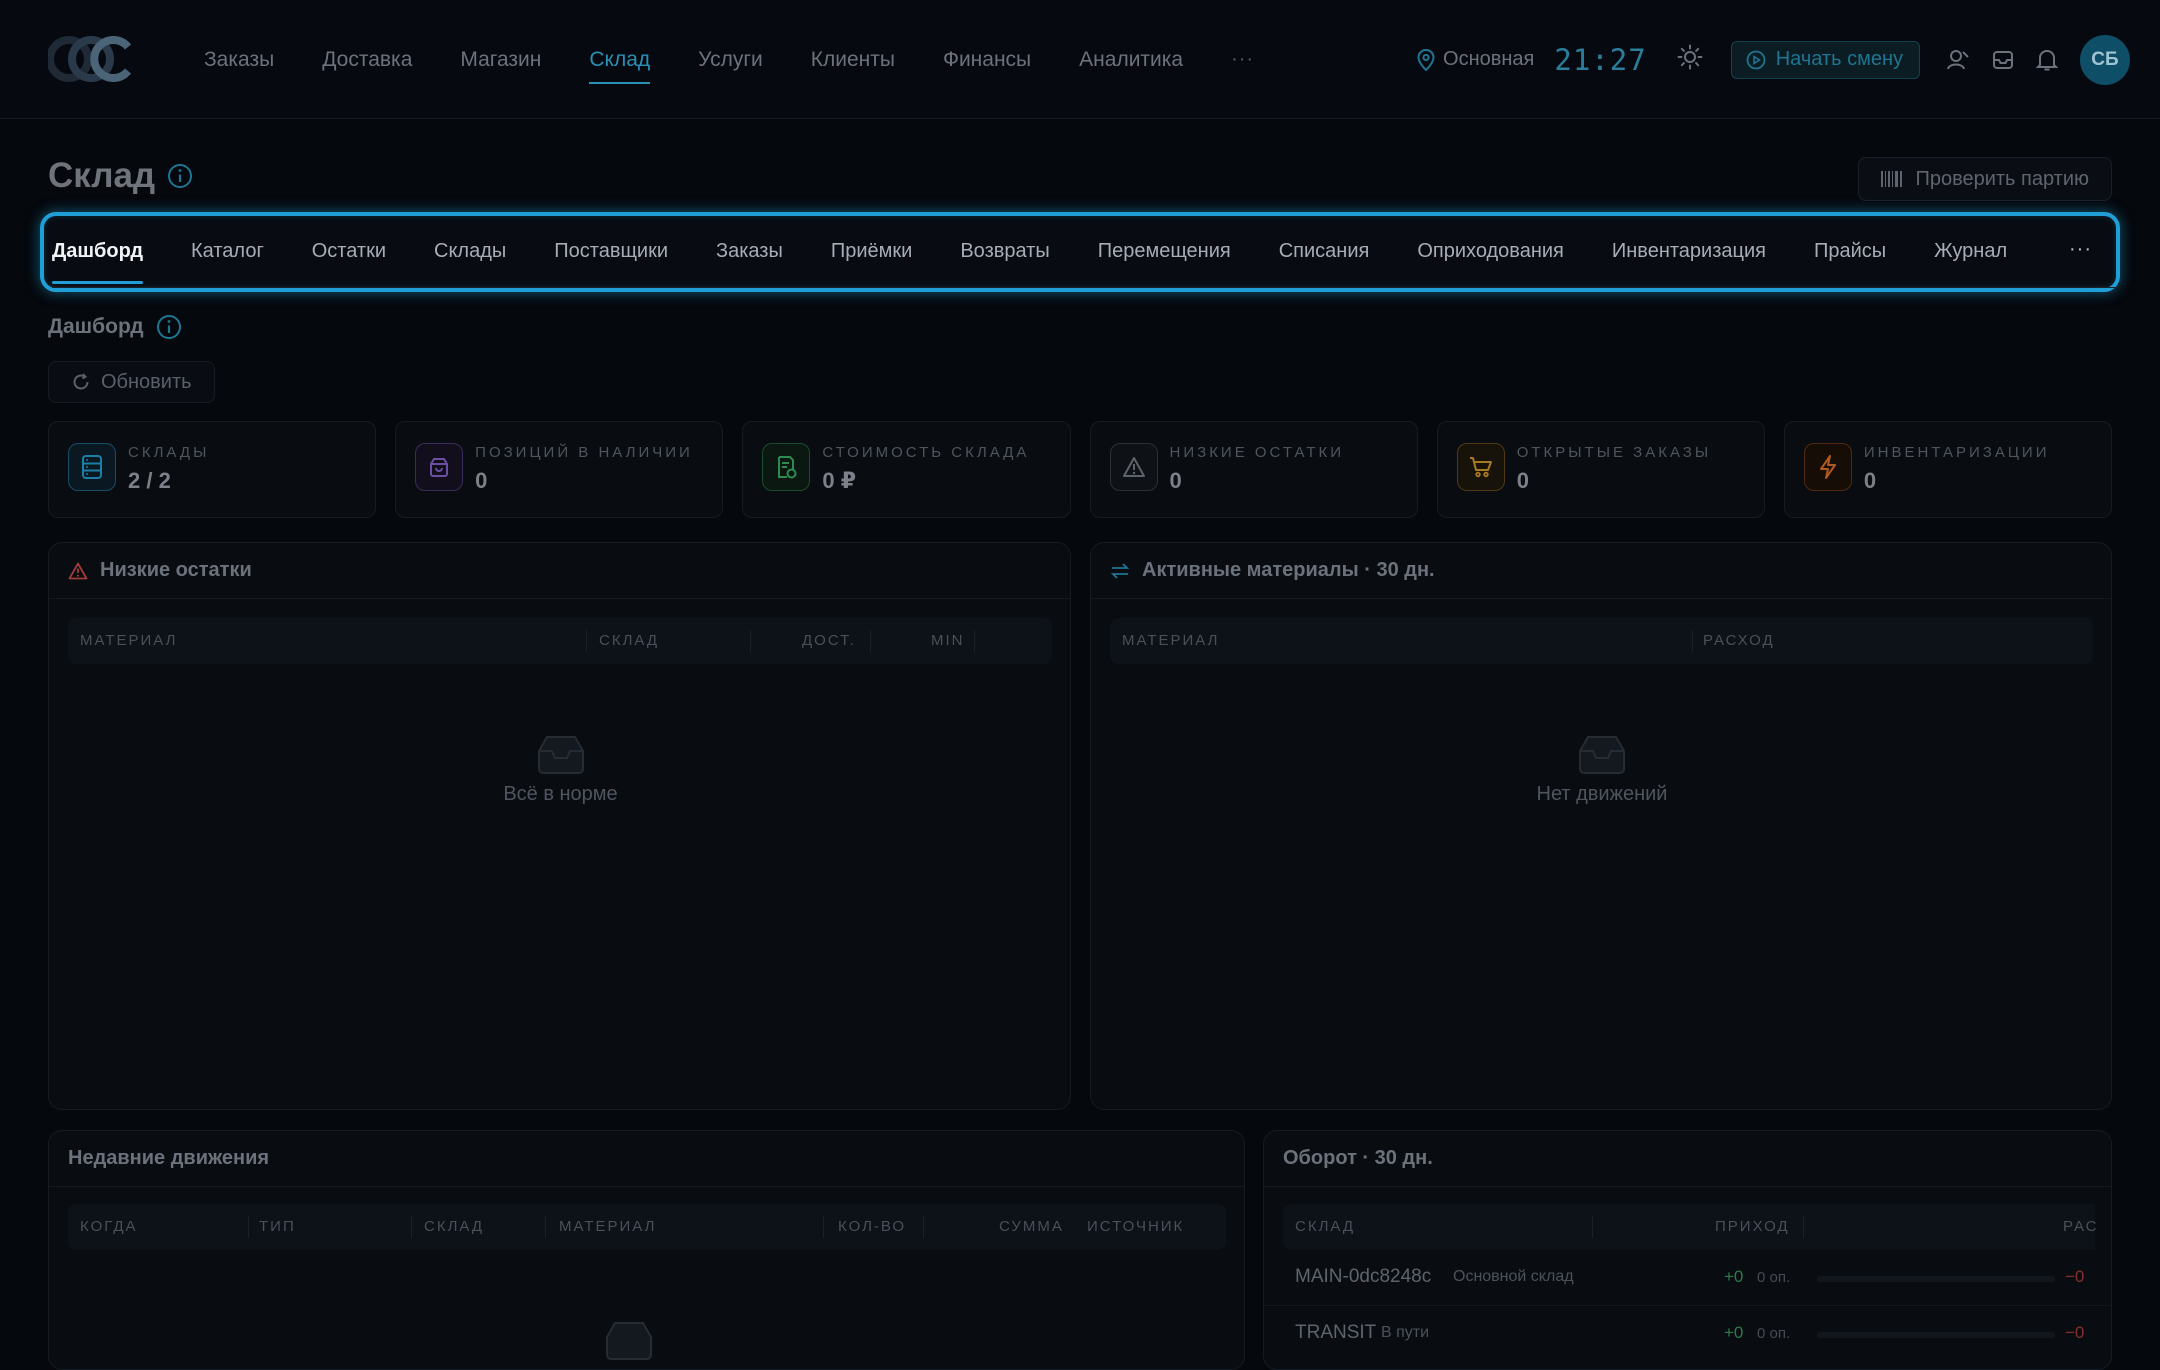 This screenshot has width=2160, height=1370. What do you see at coordinates (1602, 794) in the screenshot?
I see `empty-text: Нет движений` at bounding box center [1602, 794].